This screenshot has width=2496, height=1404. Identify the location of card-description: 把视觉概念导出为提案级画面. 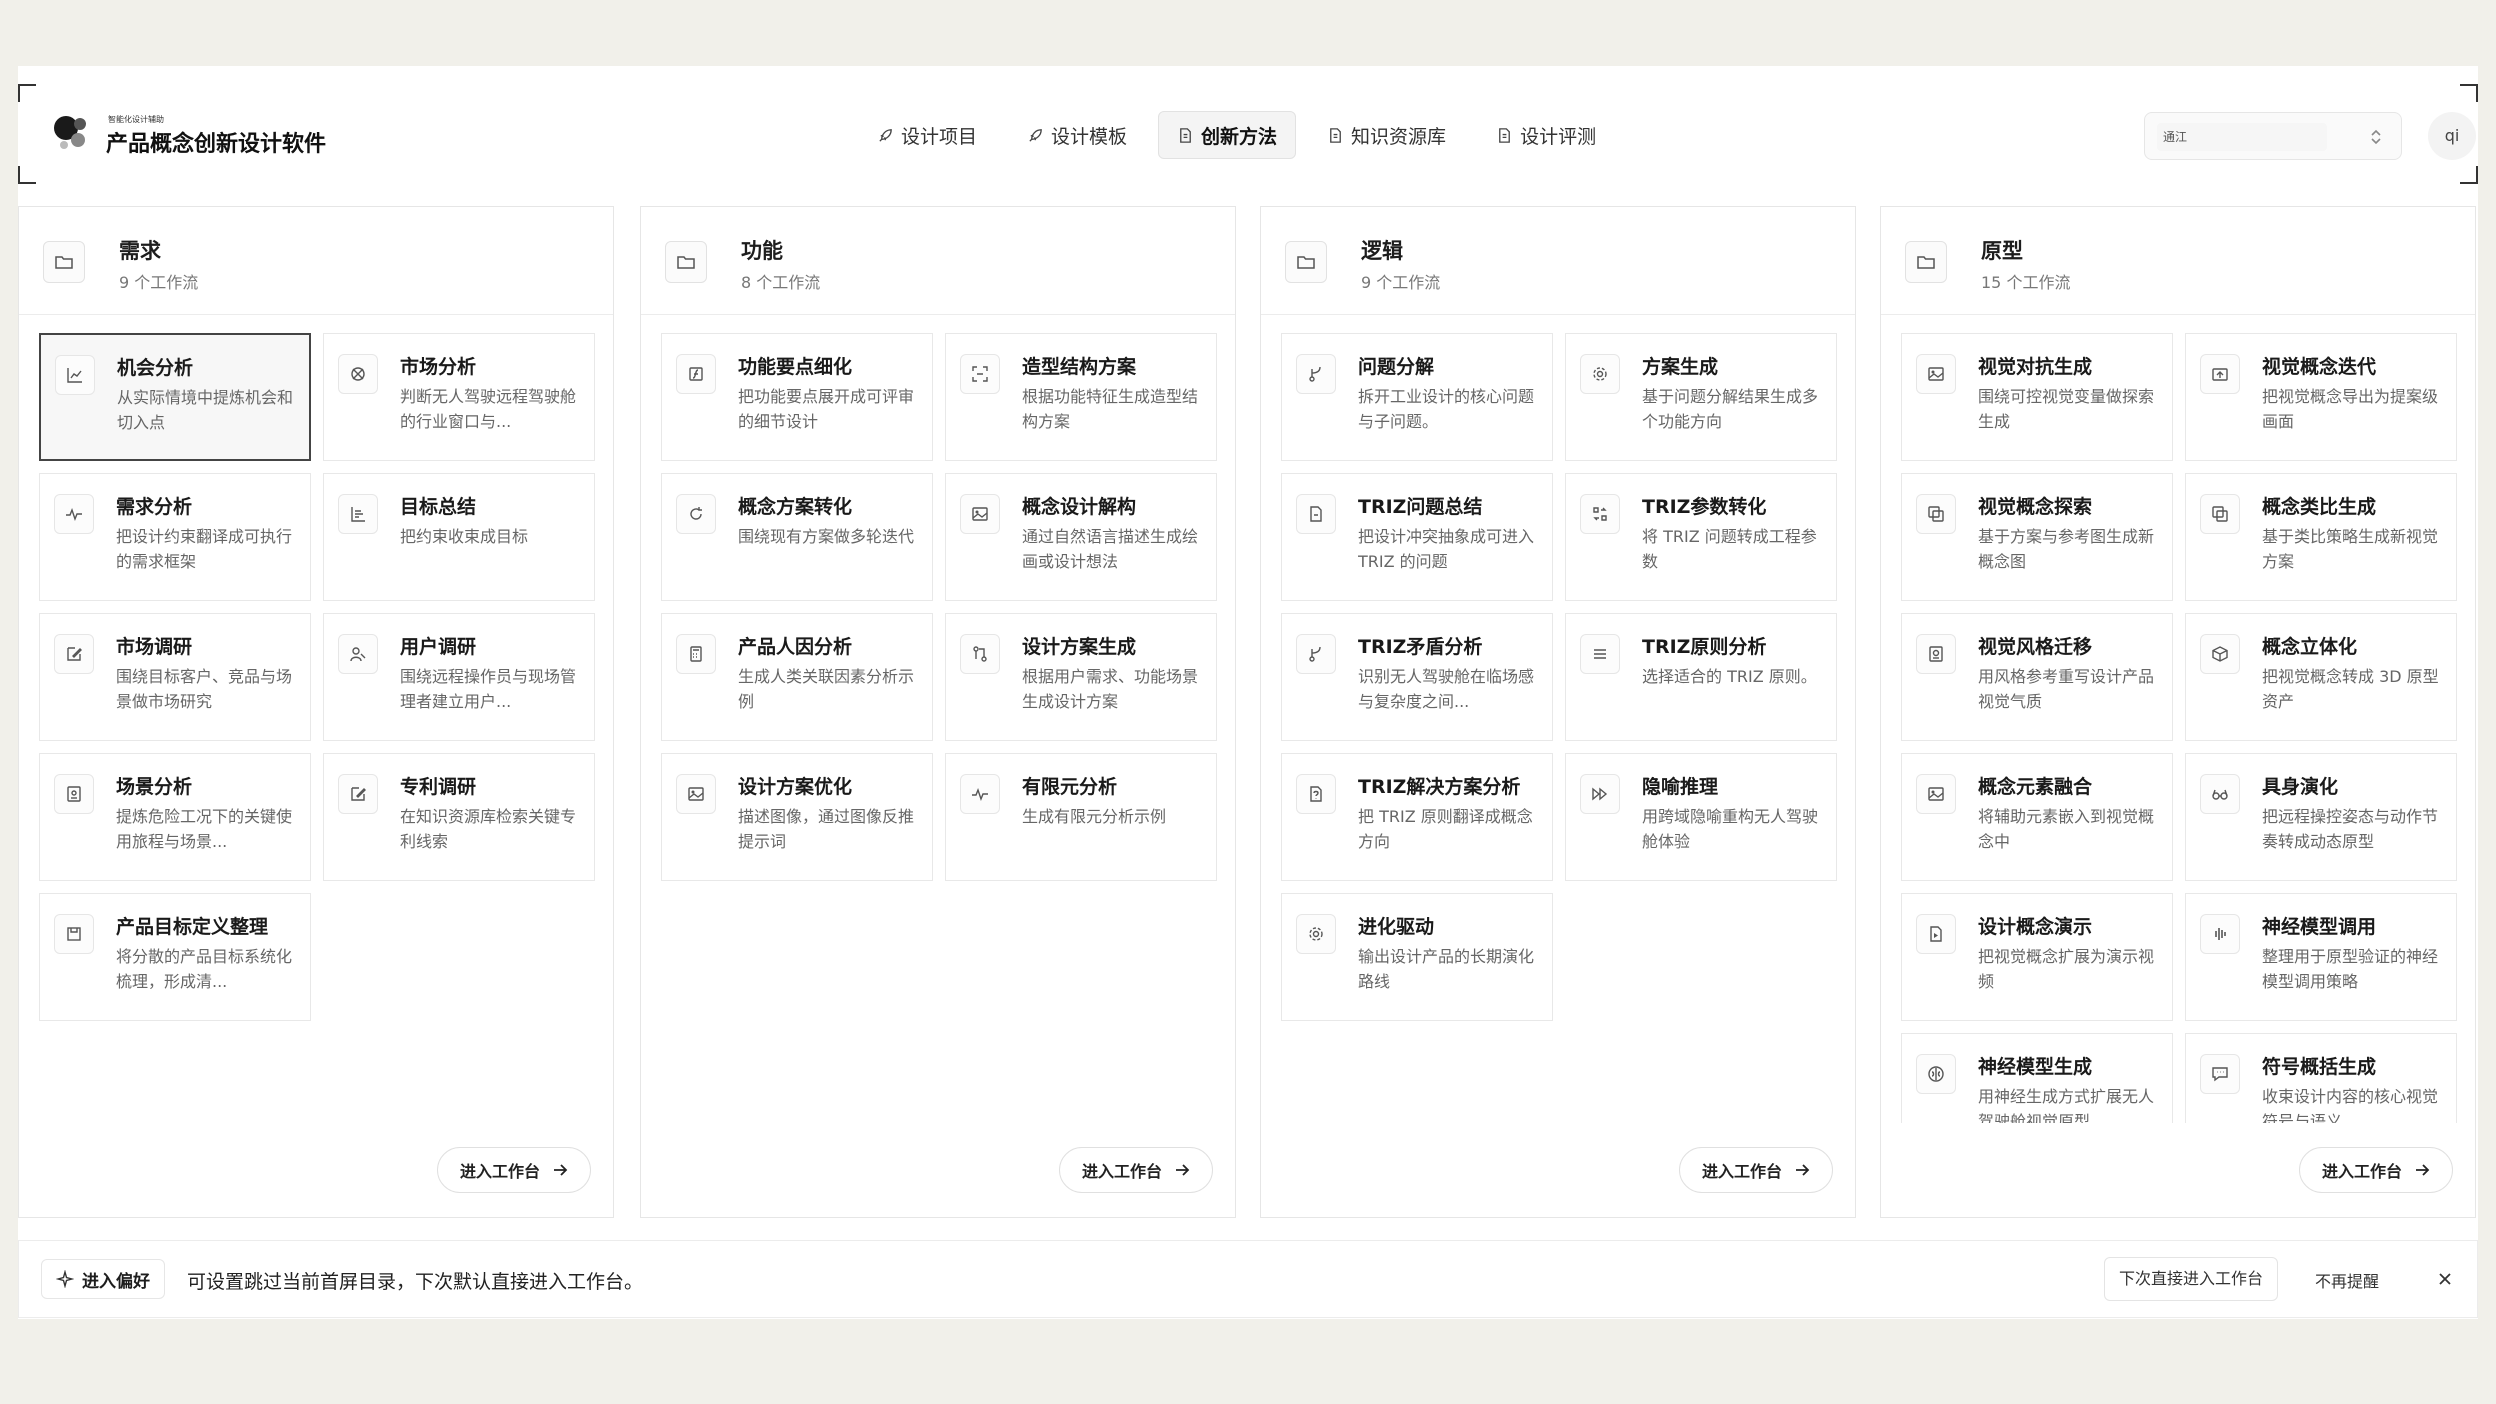
(2350, 409).